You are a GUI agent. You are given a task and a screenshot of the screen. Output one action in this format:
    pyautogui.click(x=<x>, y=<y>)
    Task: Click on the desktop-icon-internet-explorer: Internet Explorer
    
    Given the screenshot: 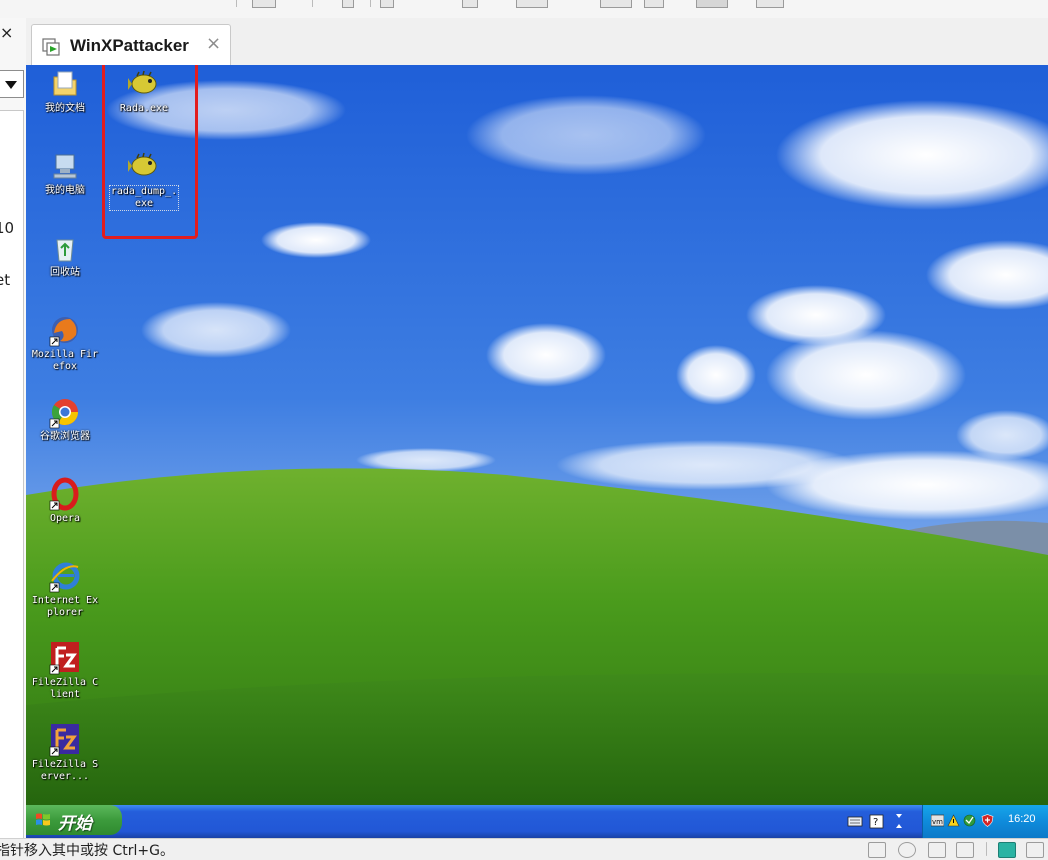 What is the action you would take?
    pyautogui.click(x=65, y=589)
    